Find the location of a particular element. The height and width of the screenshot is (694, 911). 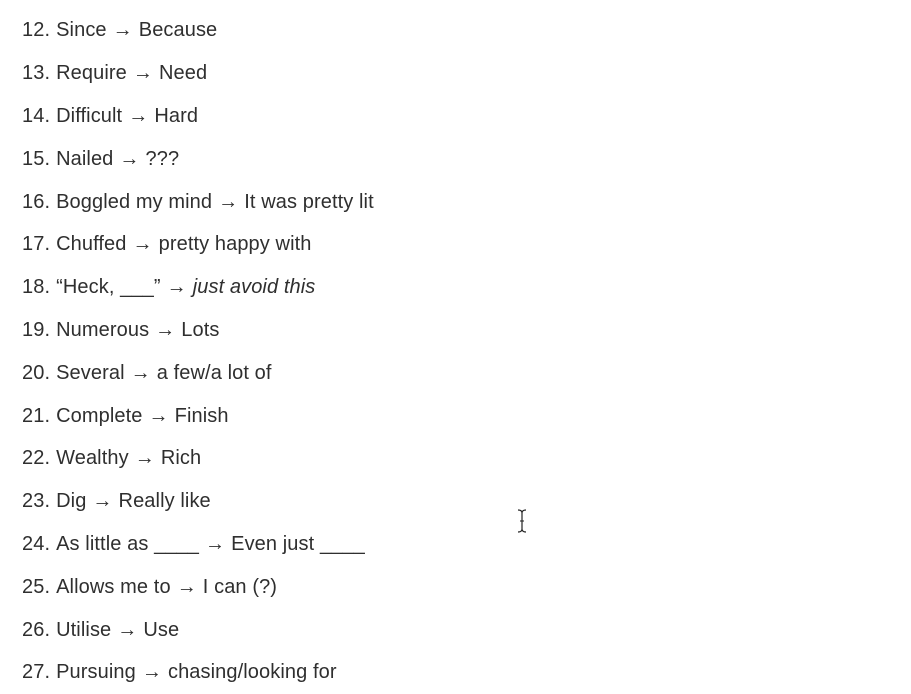

item-replacement-word: Even just ____ is located at coordinates (298, 543).